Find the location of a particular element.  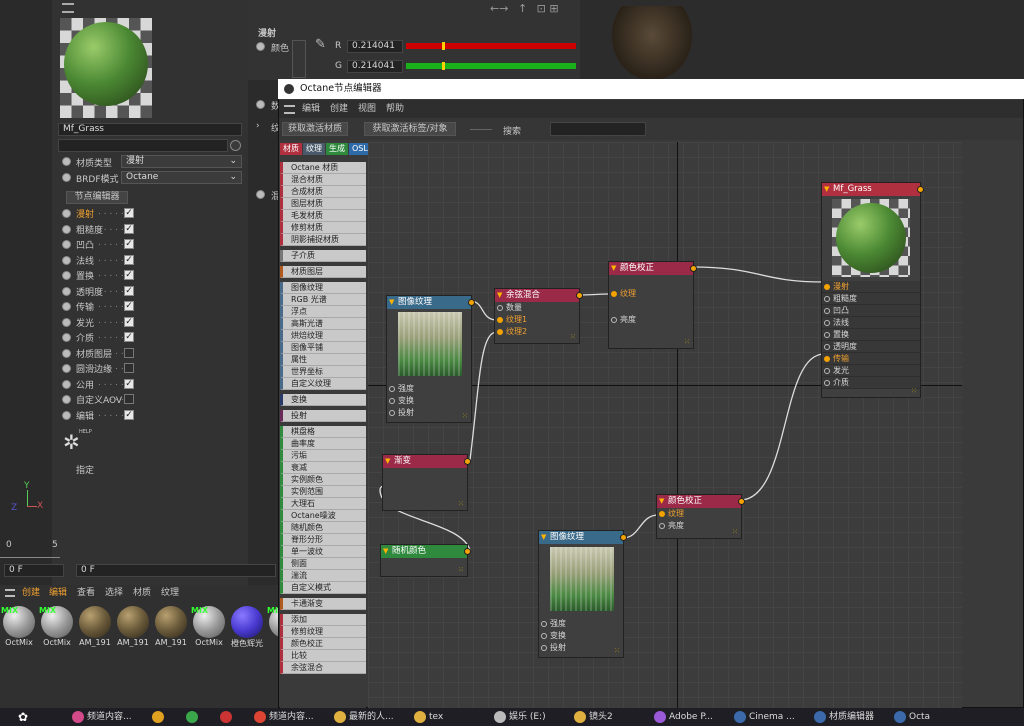

node-gradient: ▼ 渐变 ⁙ is located at coordinates (426, 482).